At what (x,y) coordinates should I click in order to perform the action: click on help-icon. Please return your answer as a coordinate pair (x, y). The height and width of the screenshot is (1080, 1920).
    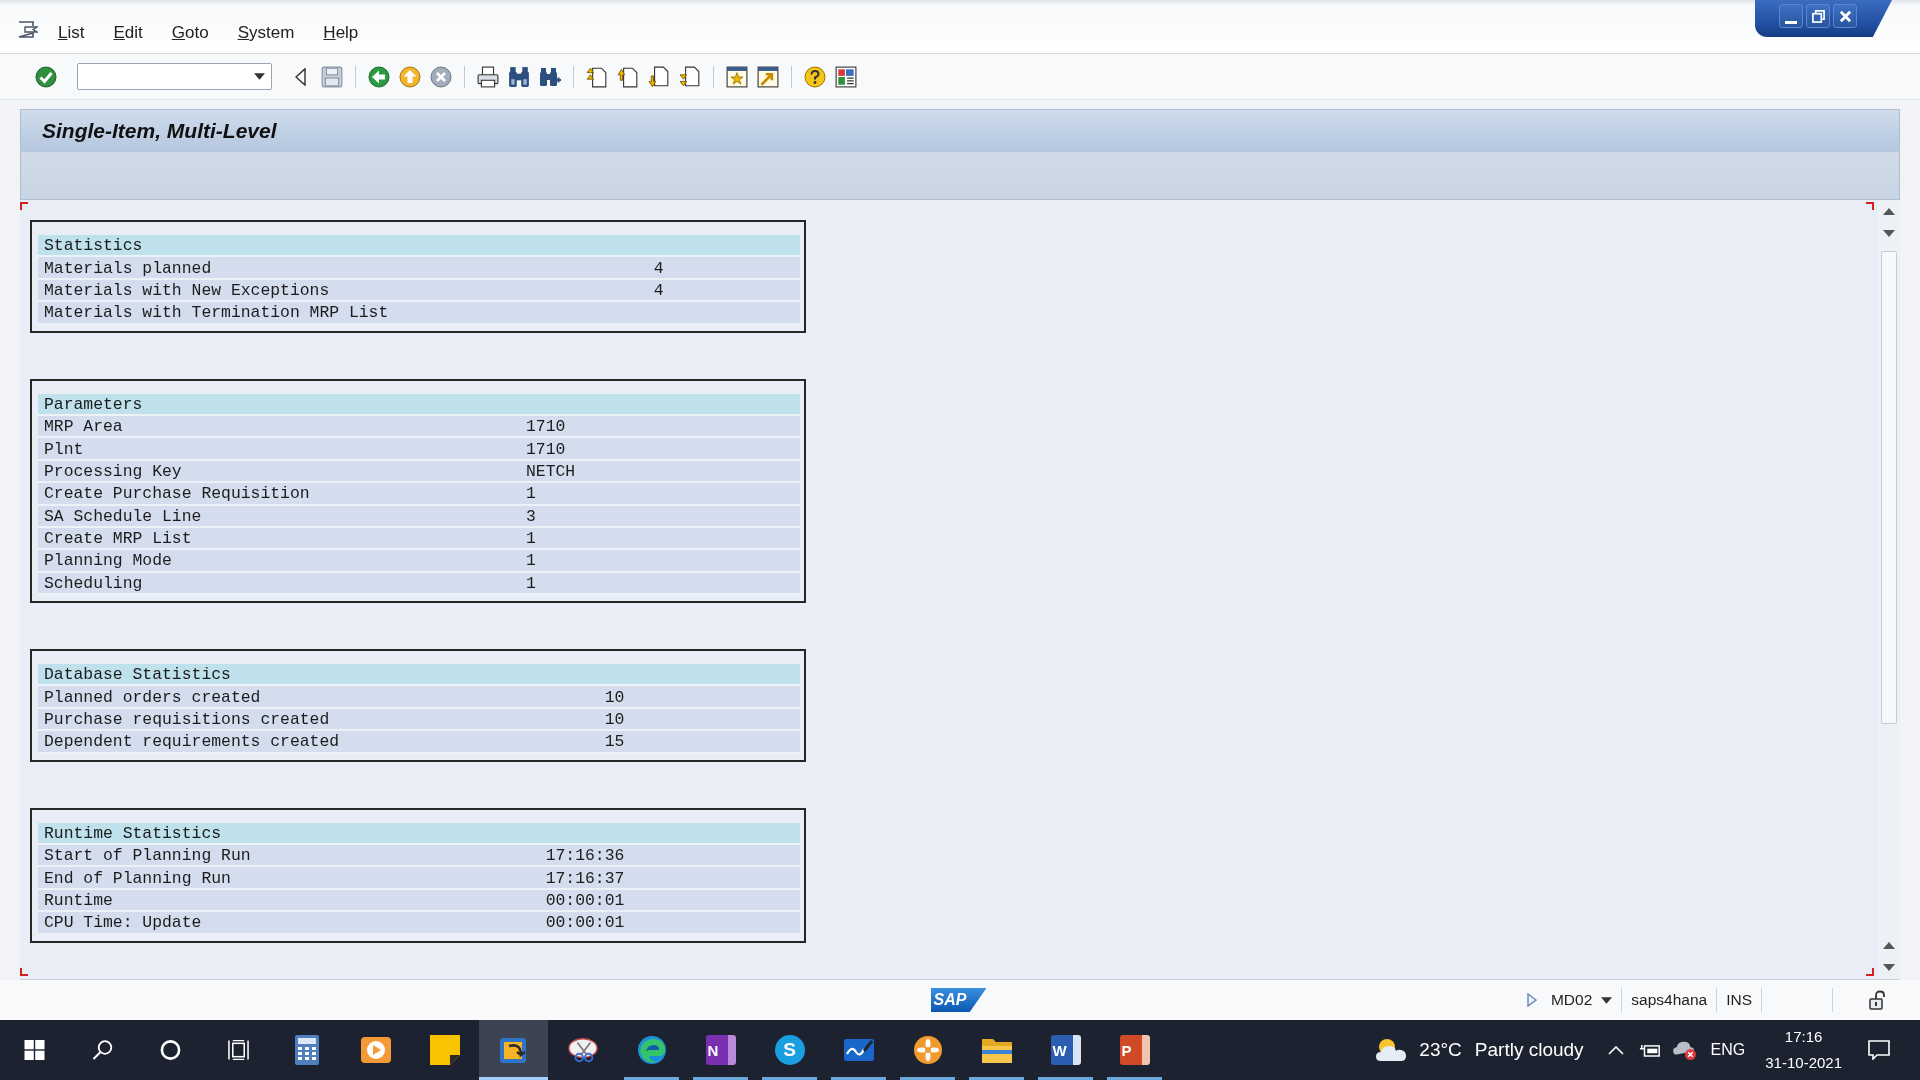
    Looking at the image, I should click on (815, 76).